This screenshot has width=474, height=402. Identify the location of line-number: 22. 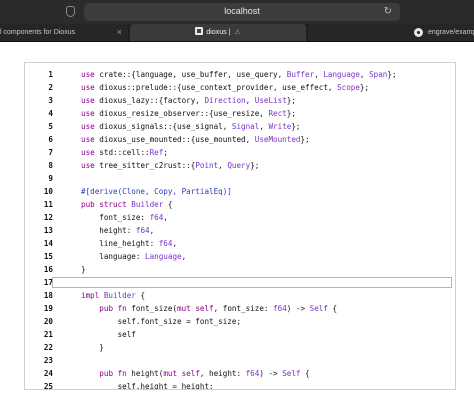
(48, 347).